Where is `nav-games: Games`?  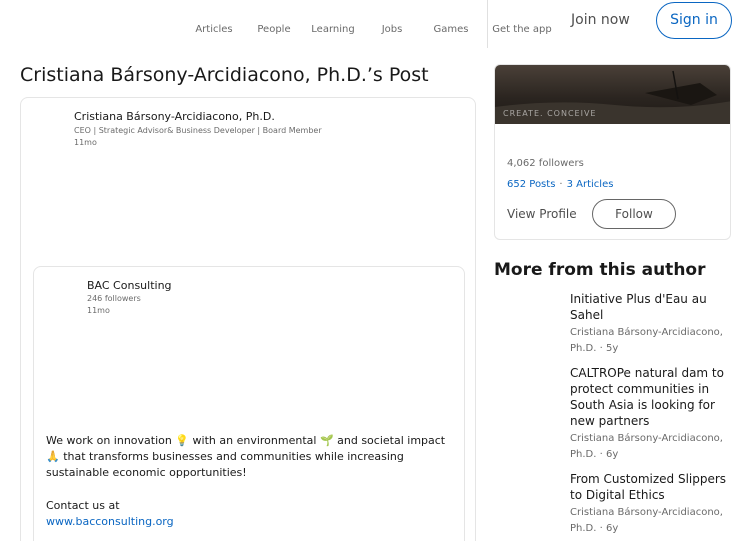
nav-games: Games is located at coordinates (451, 30).